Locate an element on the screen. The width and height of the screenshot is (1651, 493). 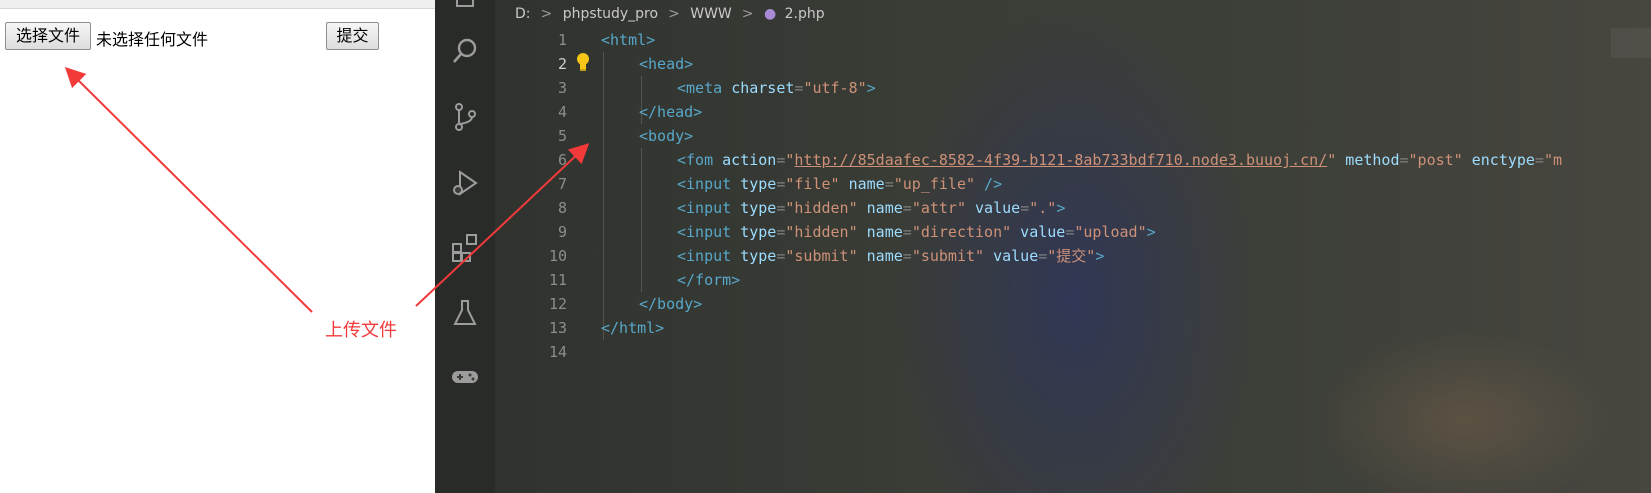
code-token: "post" is located at coordinates (1435, 160).